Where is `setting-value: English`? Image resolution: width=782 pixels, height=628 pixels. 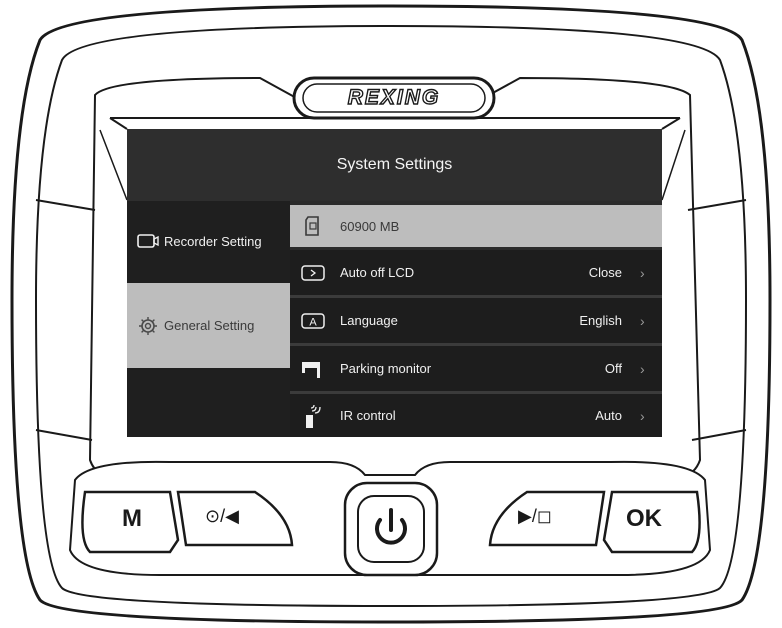
setting-value: English is located at coordinates (600, 320).